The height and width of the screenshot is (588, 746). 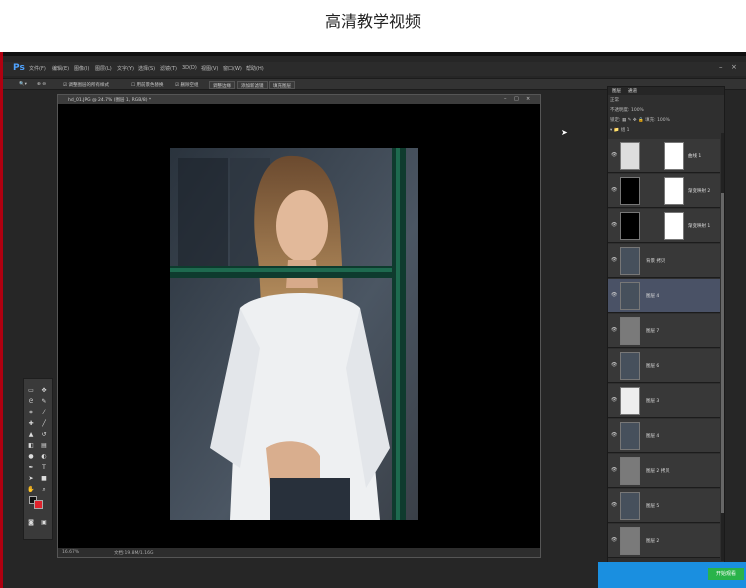 What do you see at coordinates (653, 436) in the screenshot?
I see `layer-name: 图层 4` at bounding box center [653, 436].